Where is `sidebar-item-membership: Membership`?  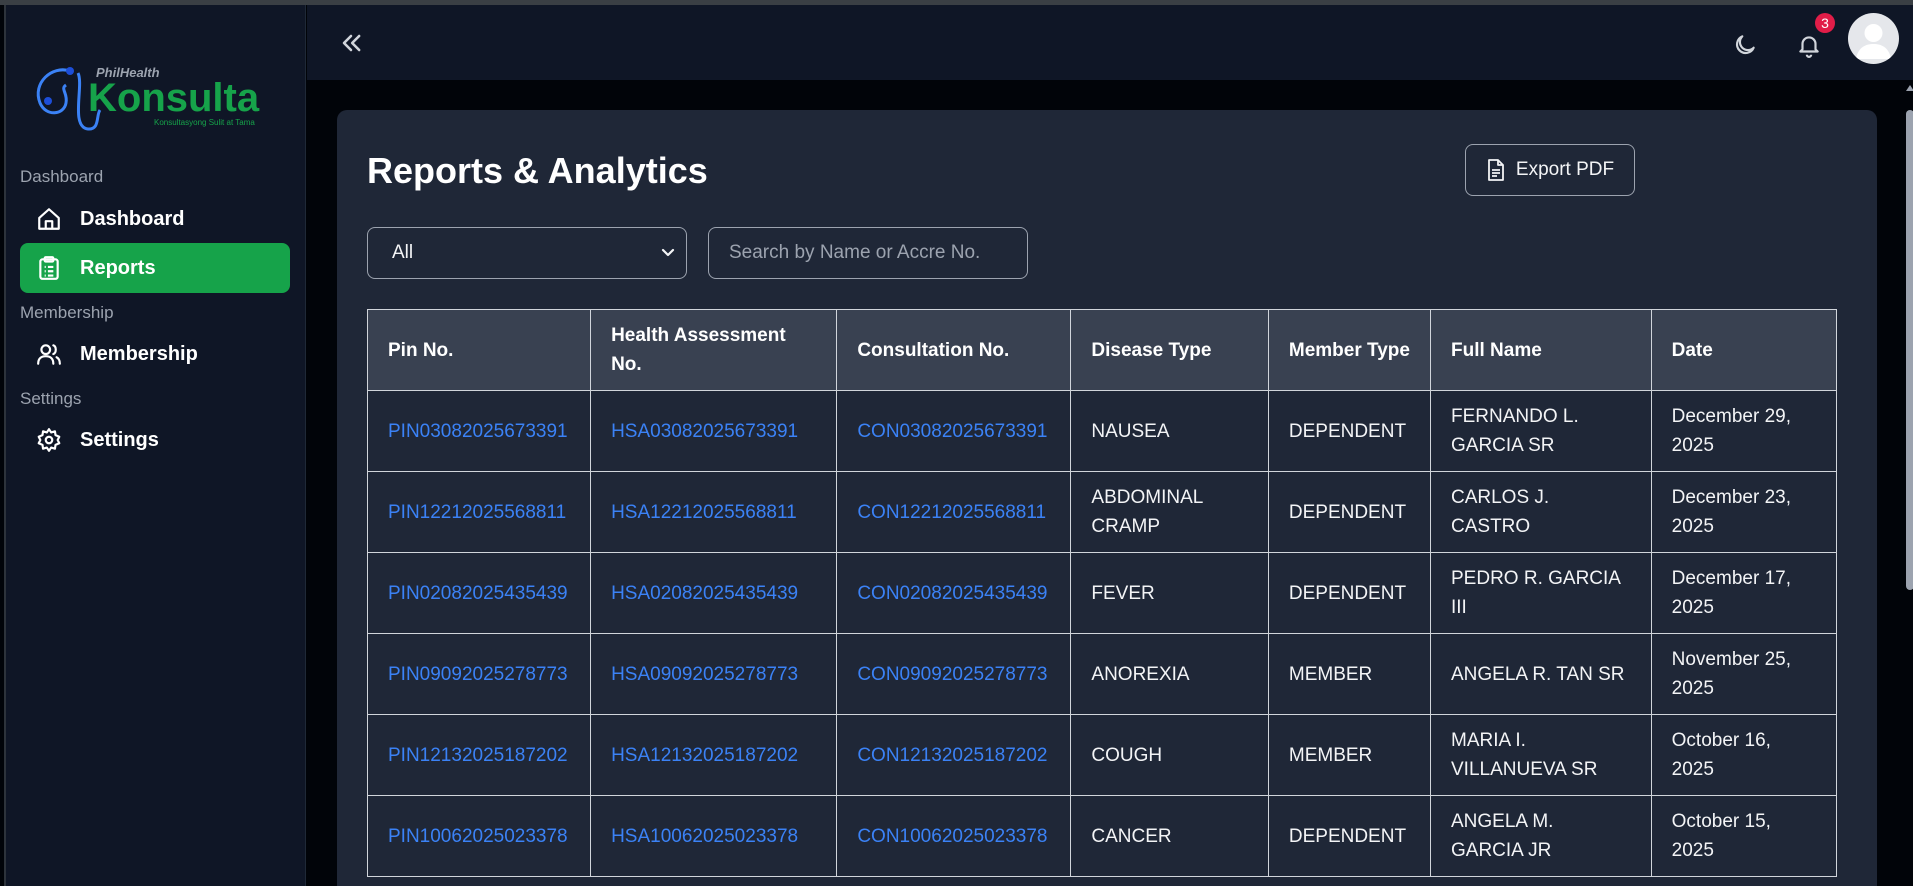 sidebar-item-membership: Membership is located at coordinates (155, 354).